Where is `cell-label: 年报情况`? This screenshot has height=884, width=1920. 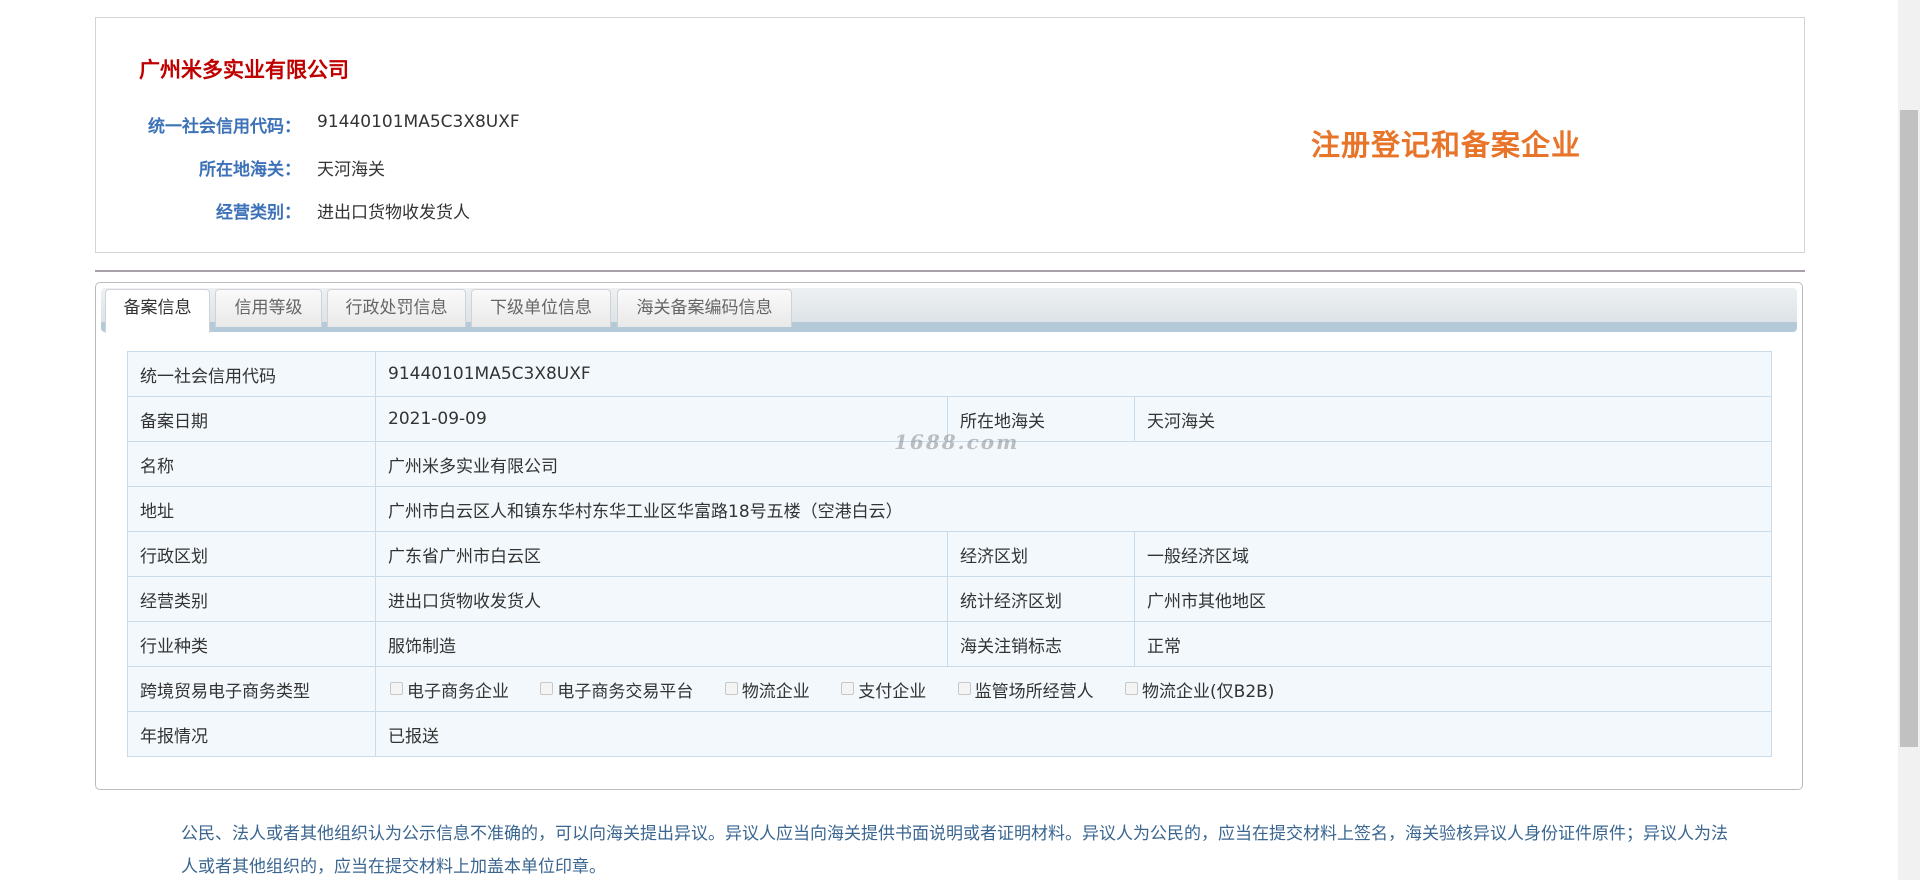 cell-label: 年报情况 is located at coordinates (251, 734).